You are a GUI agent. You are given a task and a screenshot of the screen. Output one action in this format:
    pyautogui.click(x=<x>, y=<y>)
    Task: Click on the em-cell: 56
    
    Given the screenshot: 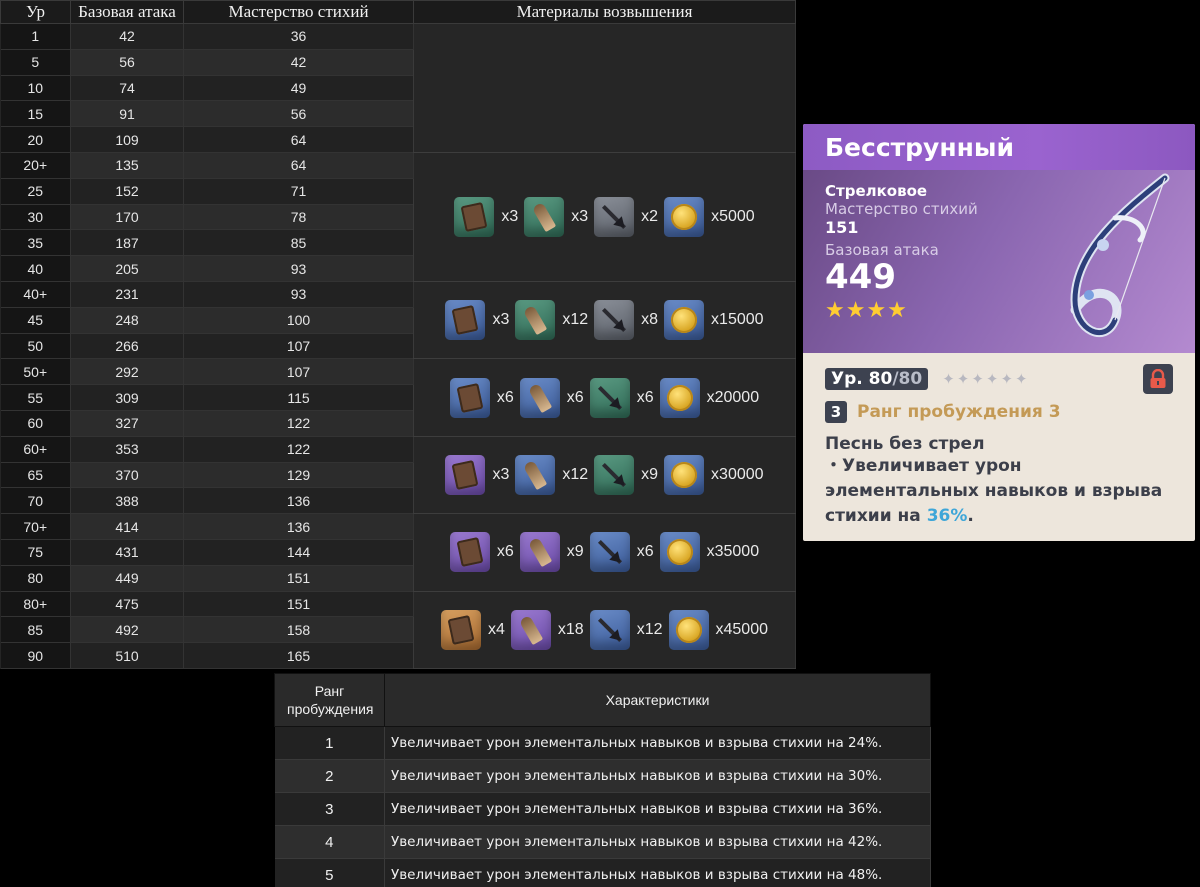 What is the action you would take?
    pyautogui.click(x=298, y=114)
    